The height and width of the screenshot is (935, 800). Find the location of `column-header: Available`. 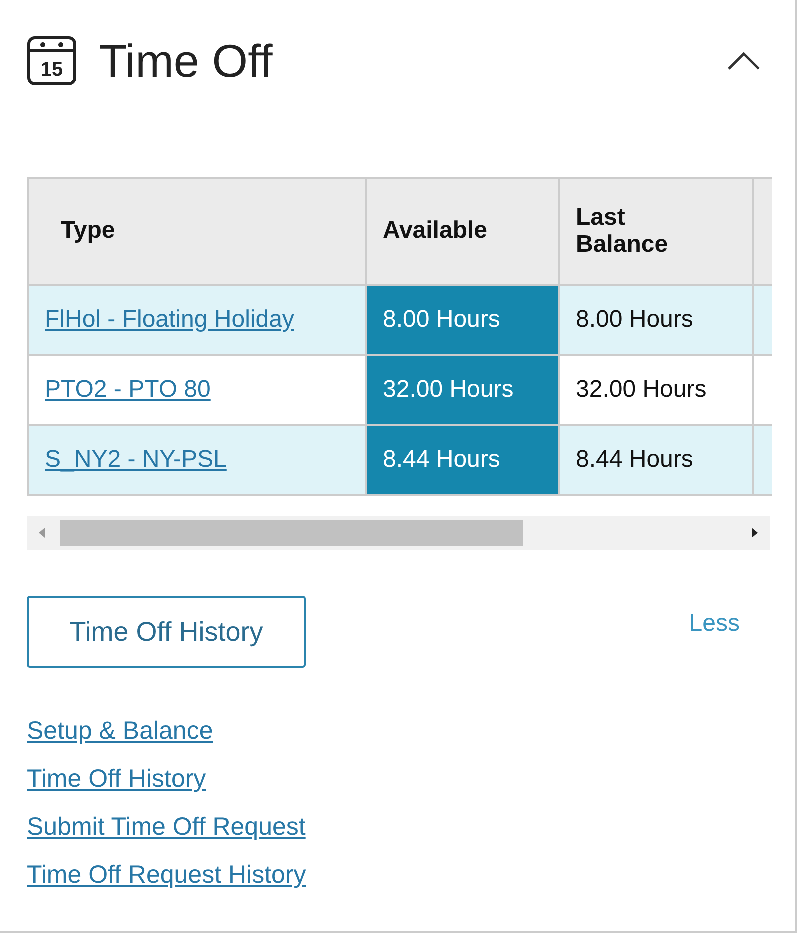

column-header: Available is located at coordinates (462, 231).